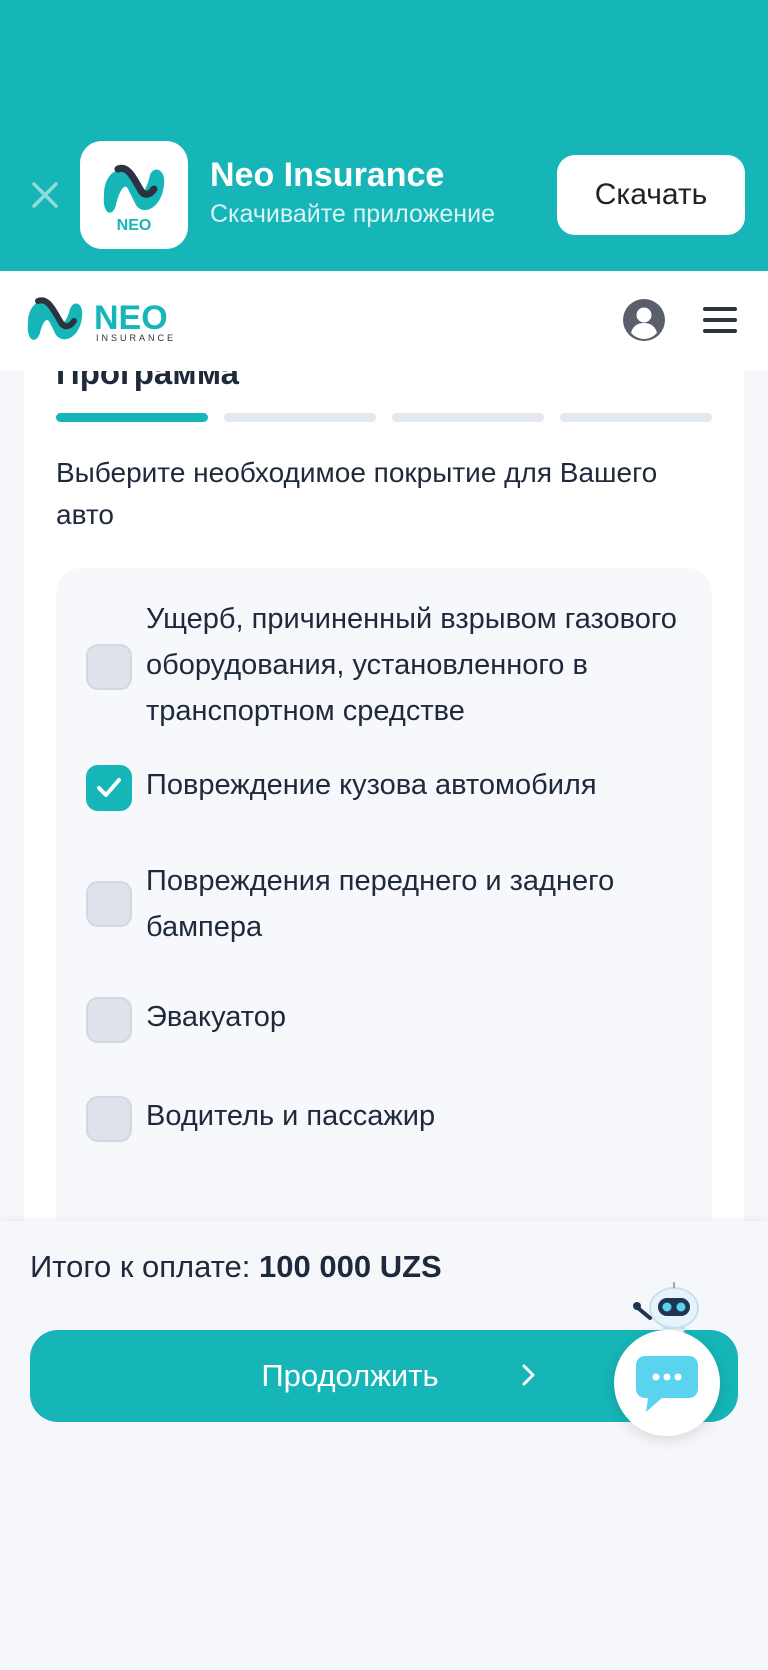 Image resolution: width=768 pixels, height=1670 pixels. I want to click on chat-icon, so click(667, 1384).